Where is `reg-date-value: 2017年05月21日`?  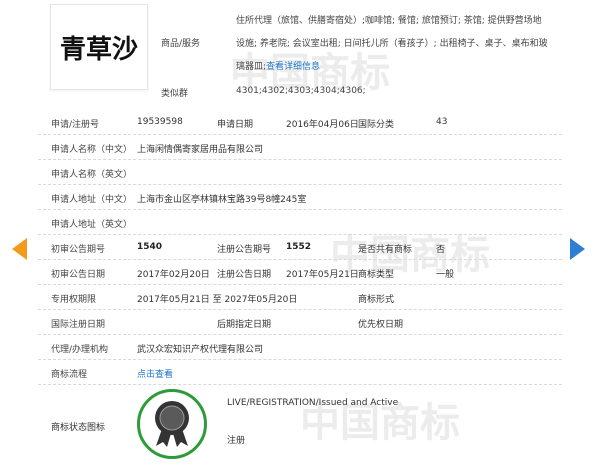
reg-date-value: 2017年05月21日 is located at coordinates (322, 275).